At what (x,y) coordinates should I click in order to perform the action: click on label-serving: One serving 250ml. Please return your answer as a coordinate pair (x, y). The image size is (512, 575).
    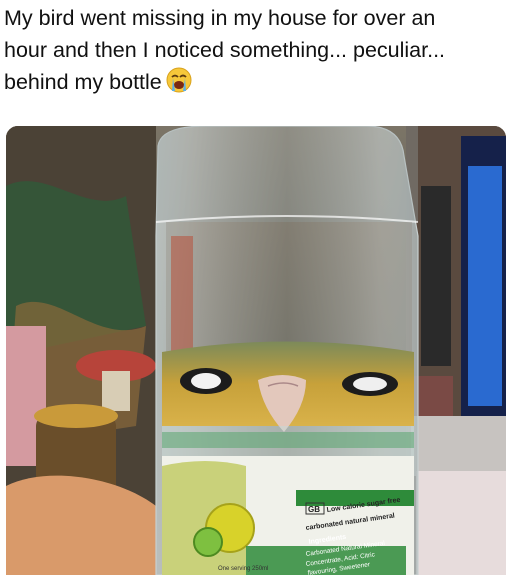
    Looking at the image, I should click on (243, 569).